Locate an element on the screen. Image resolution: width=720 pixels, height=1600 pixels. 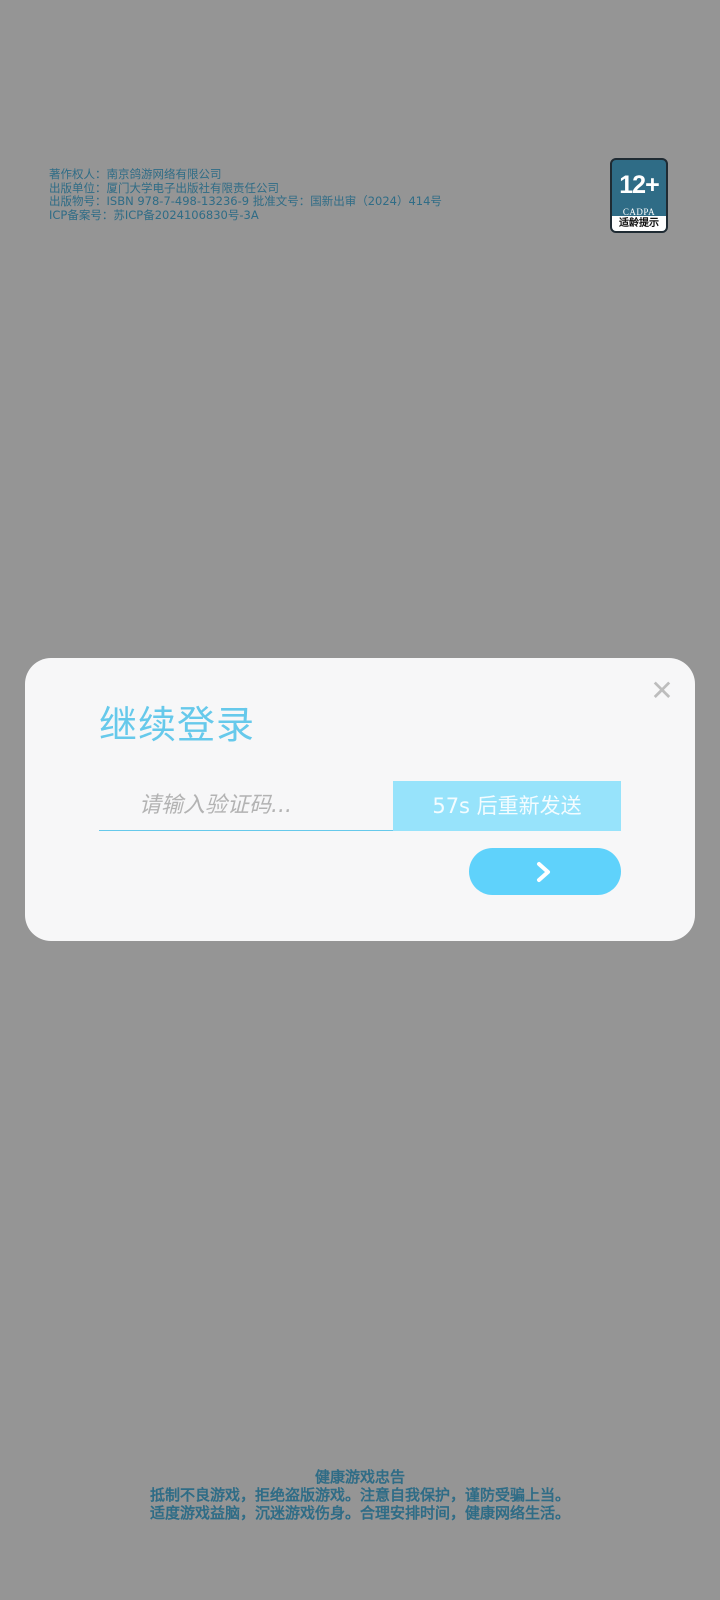
health-notice-title: 健康游戏忠告 is located at coordinates (359, 1477).